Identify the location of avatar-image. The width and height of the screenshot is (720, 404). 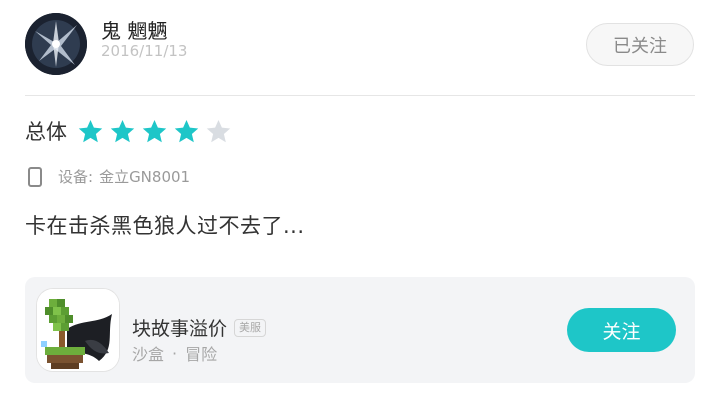
(56, 44).